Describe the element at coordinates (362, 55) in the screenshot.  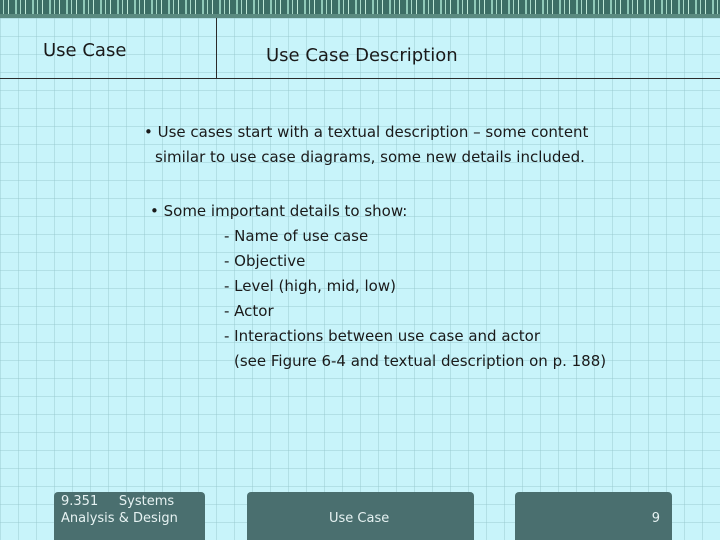
I see `slide-title: Use Case Description` at that location.